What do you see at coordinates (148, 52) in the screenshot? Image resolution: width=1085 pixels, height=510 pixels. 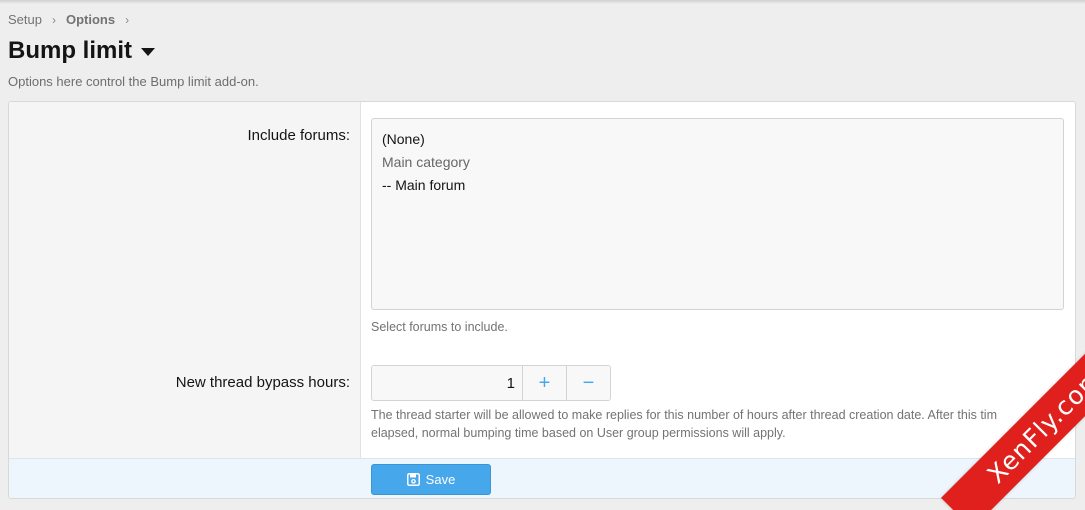 I see `caret-down-icon` at bounding box center [148, 52].